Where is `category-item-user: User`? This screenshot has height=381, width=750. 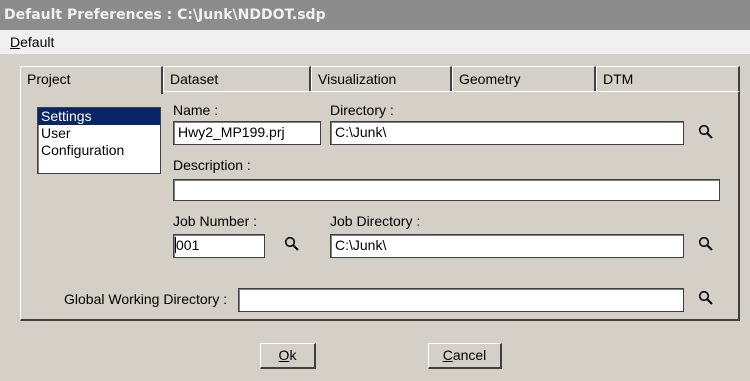 category-item-user: User is located at coordinates (99, 133).